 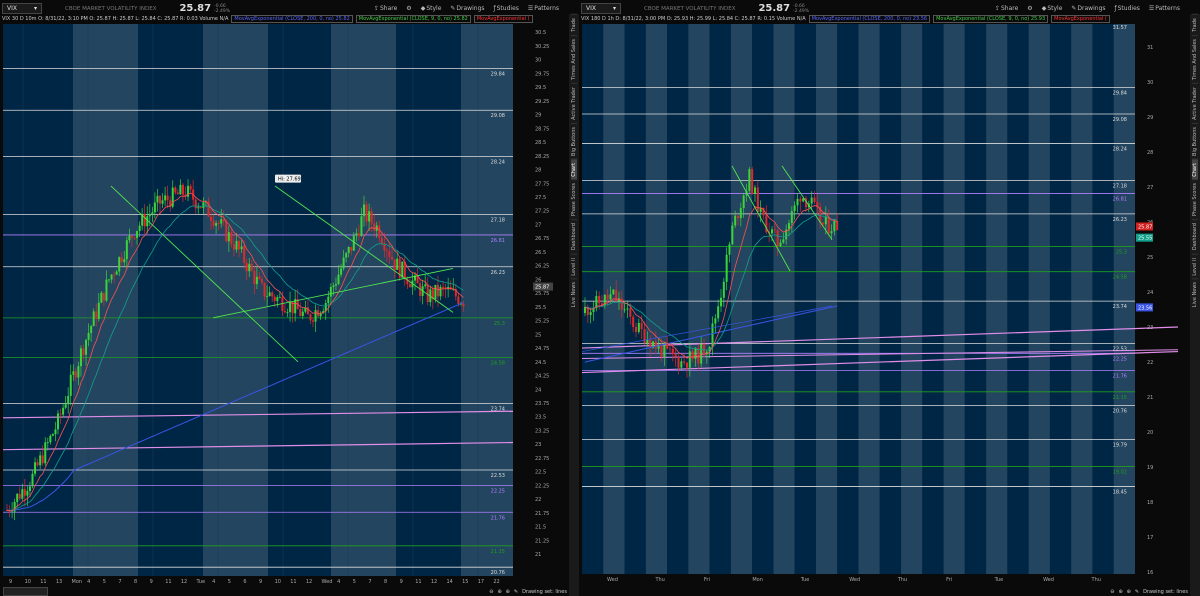 What do you see at coordinates (434, 582) in the screenshot?
I see `x-tick-label: 12` at bounding box center [434, 582].